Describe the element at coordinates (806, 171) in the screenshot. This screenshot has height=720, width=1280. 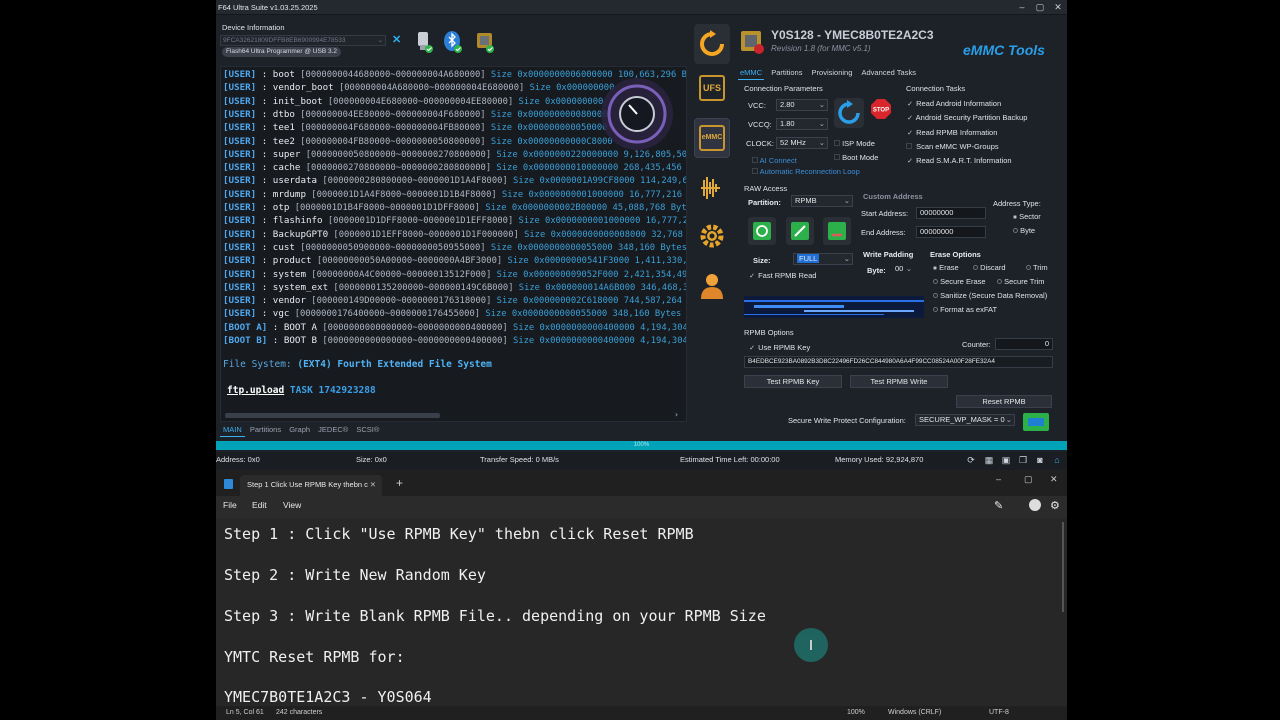
I see `auto-reconnect-option: Automatic Reconnection Loop` at that location.